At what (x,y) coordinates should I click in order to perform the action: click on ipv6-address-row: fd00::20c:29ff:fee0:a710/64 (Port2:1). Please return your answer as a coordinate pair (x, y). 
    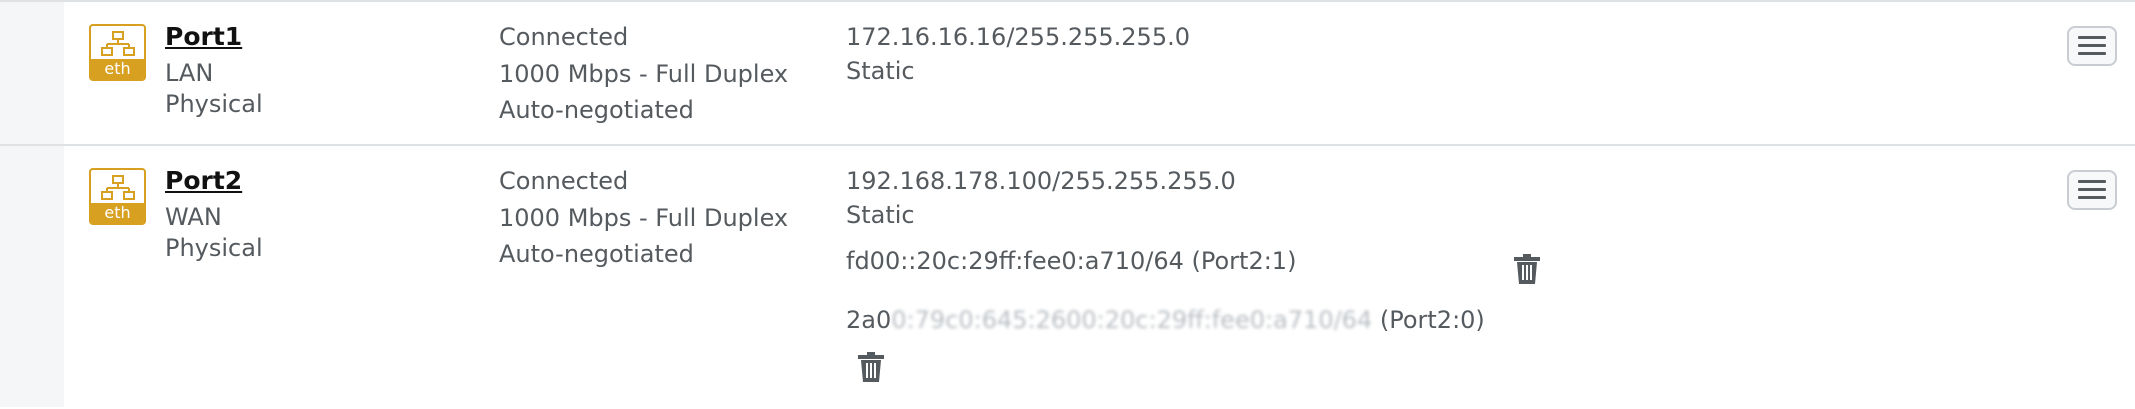
    Looking at the image, I should click on (1071, 261).